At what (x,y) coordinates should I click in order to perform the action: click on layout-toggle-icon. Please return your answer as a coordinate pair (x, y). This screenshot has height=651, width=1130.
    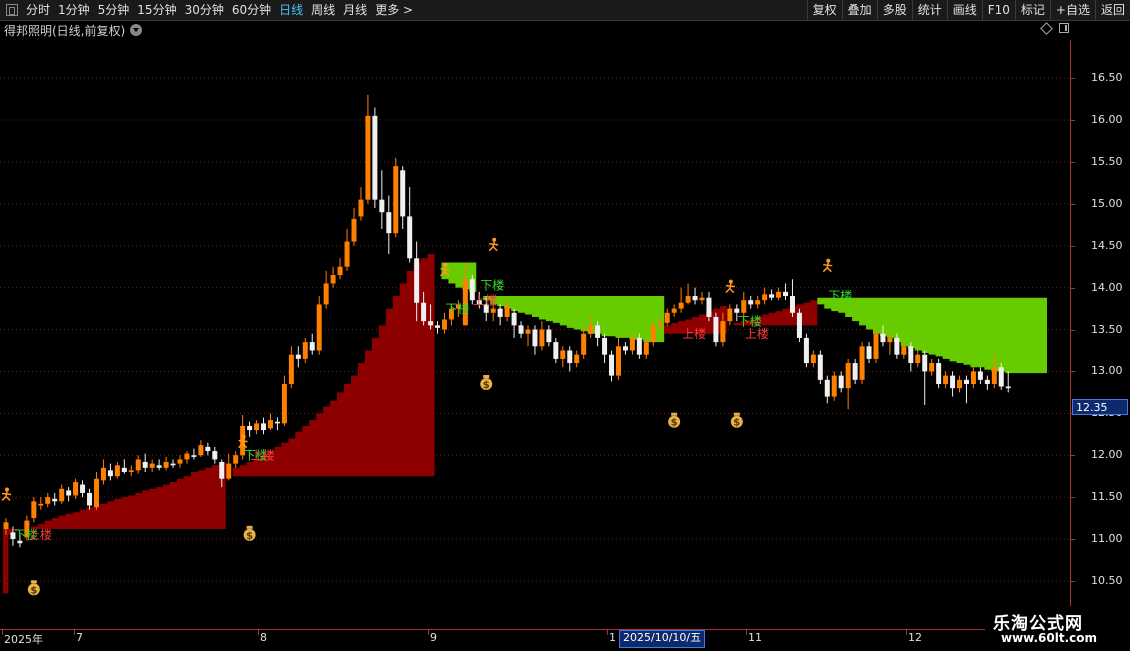
    Looking at the image, I should click on (12, 10).